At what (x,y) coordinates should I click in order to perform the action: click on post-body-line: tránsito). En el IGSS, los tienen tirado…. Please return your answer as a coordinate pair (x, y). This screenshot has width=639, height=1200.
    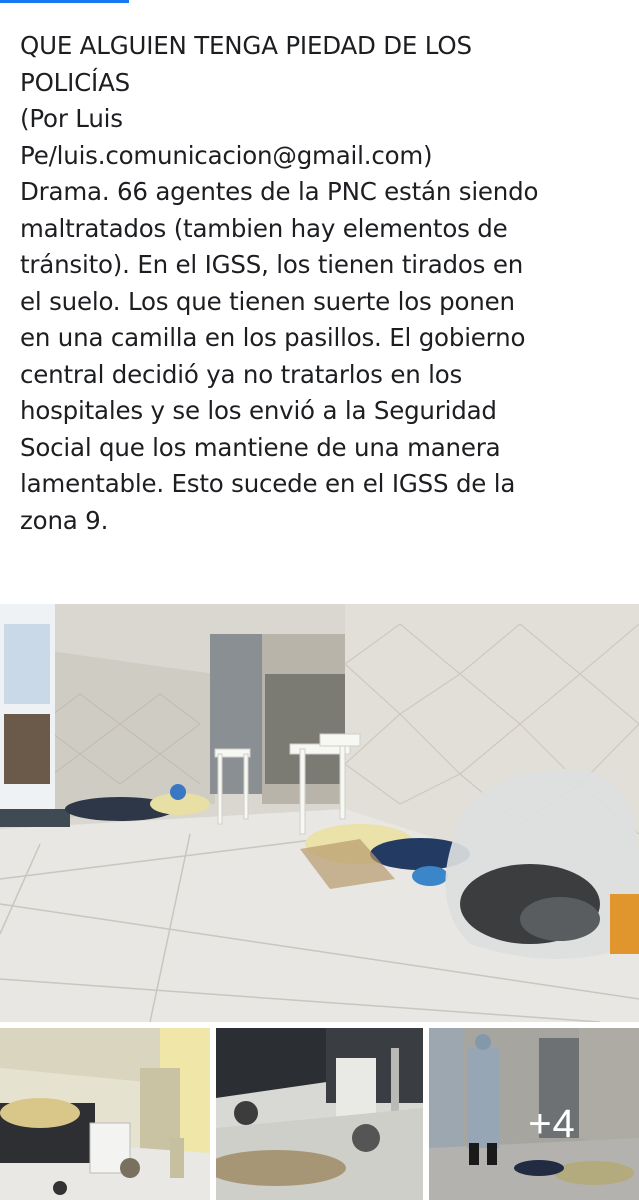
    Looking at the image, I should click on (272, 264).